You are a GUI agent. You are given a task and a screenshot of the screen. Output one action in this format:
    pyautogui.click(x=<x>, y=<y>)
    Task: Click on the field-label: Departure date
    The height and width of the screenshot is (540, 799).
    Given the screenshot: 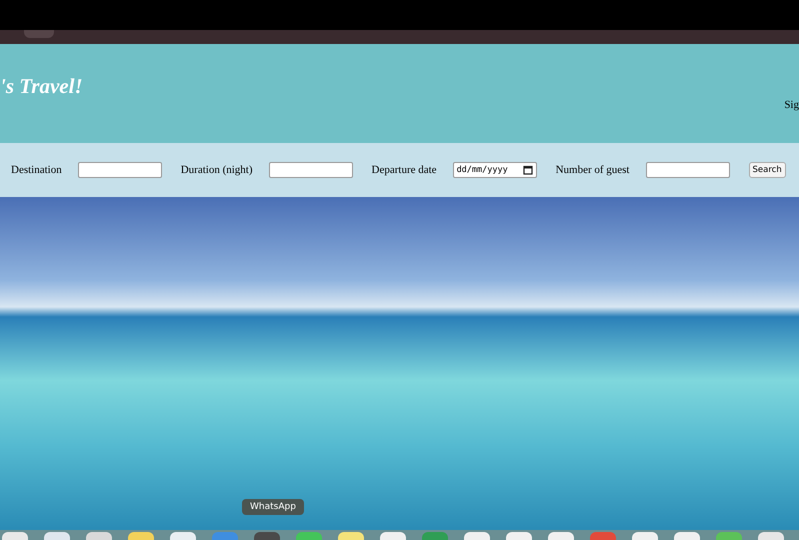 What is the action you would take?
    pyautogui.click(x=404, y=170)
    